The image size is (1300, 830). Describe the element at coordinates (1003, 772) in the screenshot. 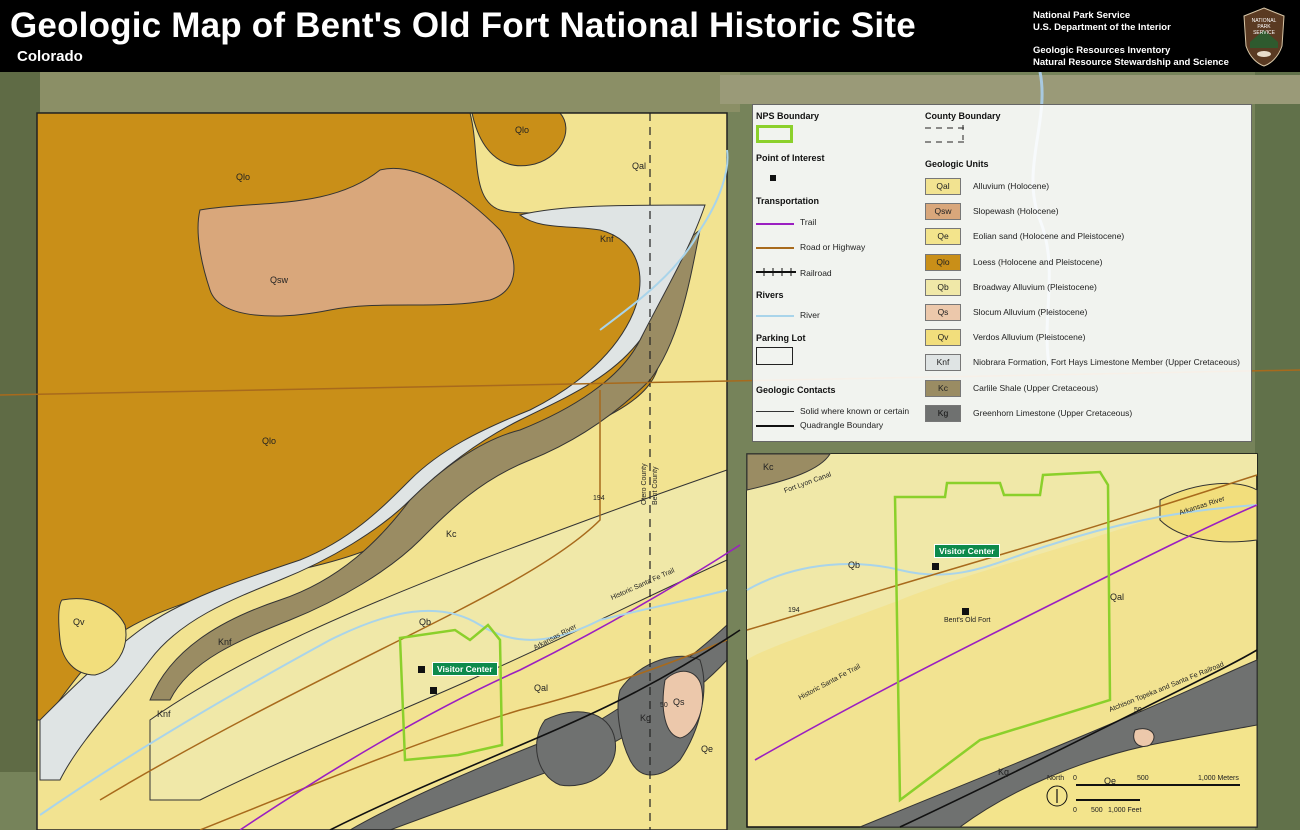

I see `inset-label: Kg` at that location.